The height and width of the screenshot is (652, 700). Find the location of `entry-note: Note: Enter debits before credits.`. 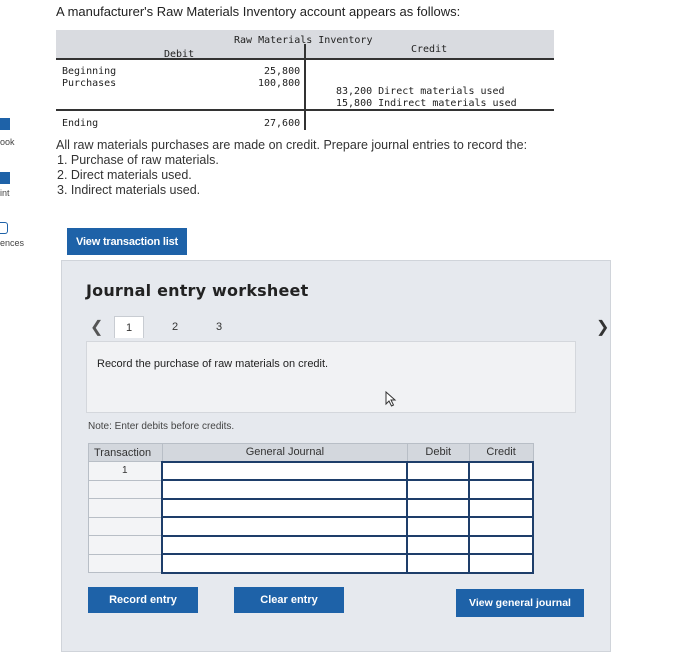

entry-note: Note: Enter debits before credits. is located at coordinates (161, 426).